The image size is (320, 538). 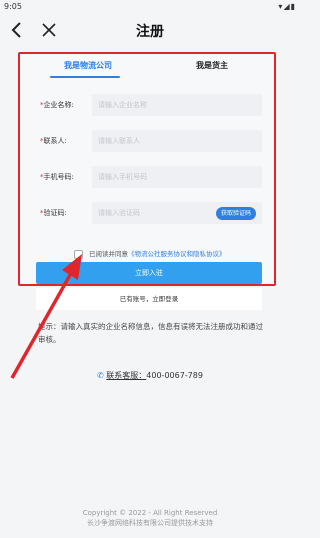 I want to click on agreement-checkbox, so click(x=78, y=254).